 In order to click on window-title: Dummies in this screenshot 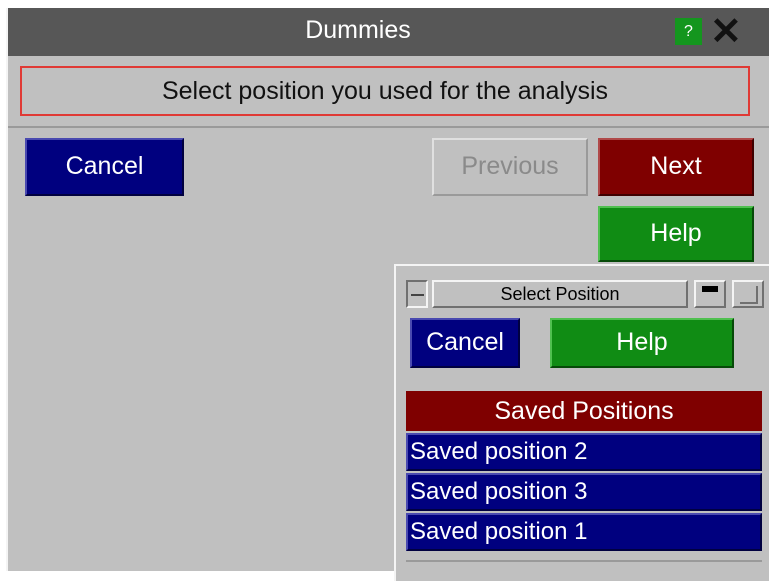, I will do `click(358, 30)`.